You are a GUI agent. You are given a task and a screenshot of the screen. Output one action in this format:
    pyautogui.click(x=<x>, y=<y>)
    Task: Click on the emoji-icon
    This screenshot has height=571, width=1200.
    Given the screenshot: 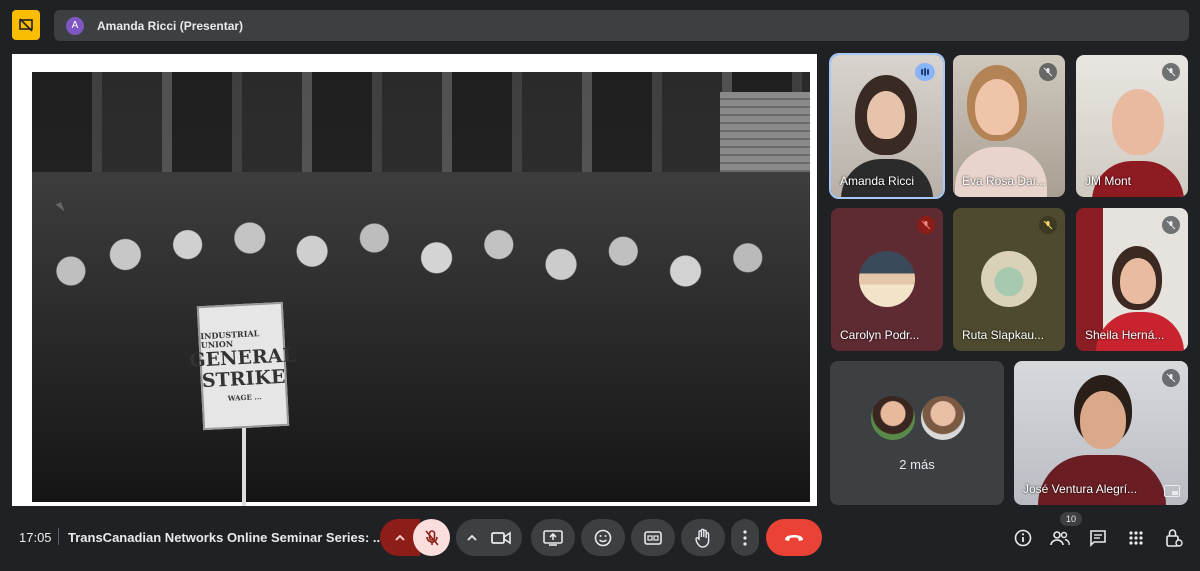 What is the action you would take?
    pyautogui.click(x=603, y=537)
    